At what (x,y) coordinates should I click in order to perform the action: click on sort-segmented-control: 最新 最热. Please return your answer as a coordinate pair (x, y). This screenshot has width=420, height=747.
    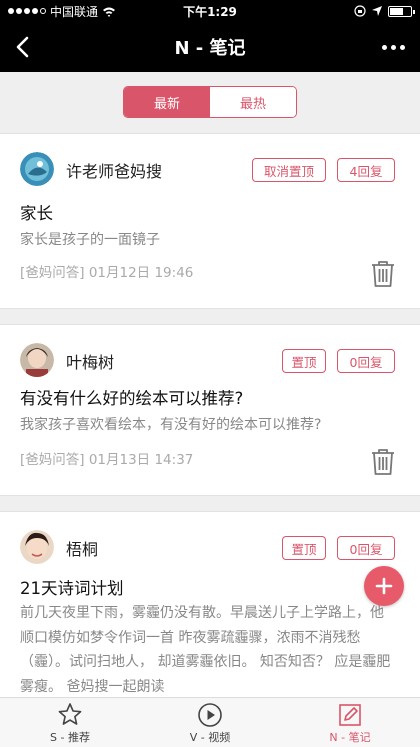
    Looking at the image, I should click on (210, 102).